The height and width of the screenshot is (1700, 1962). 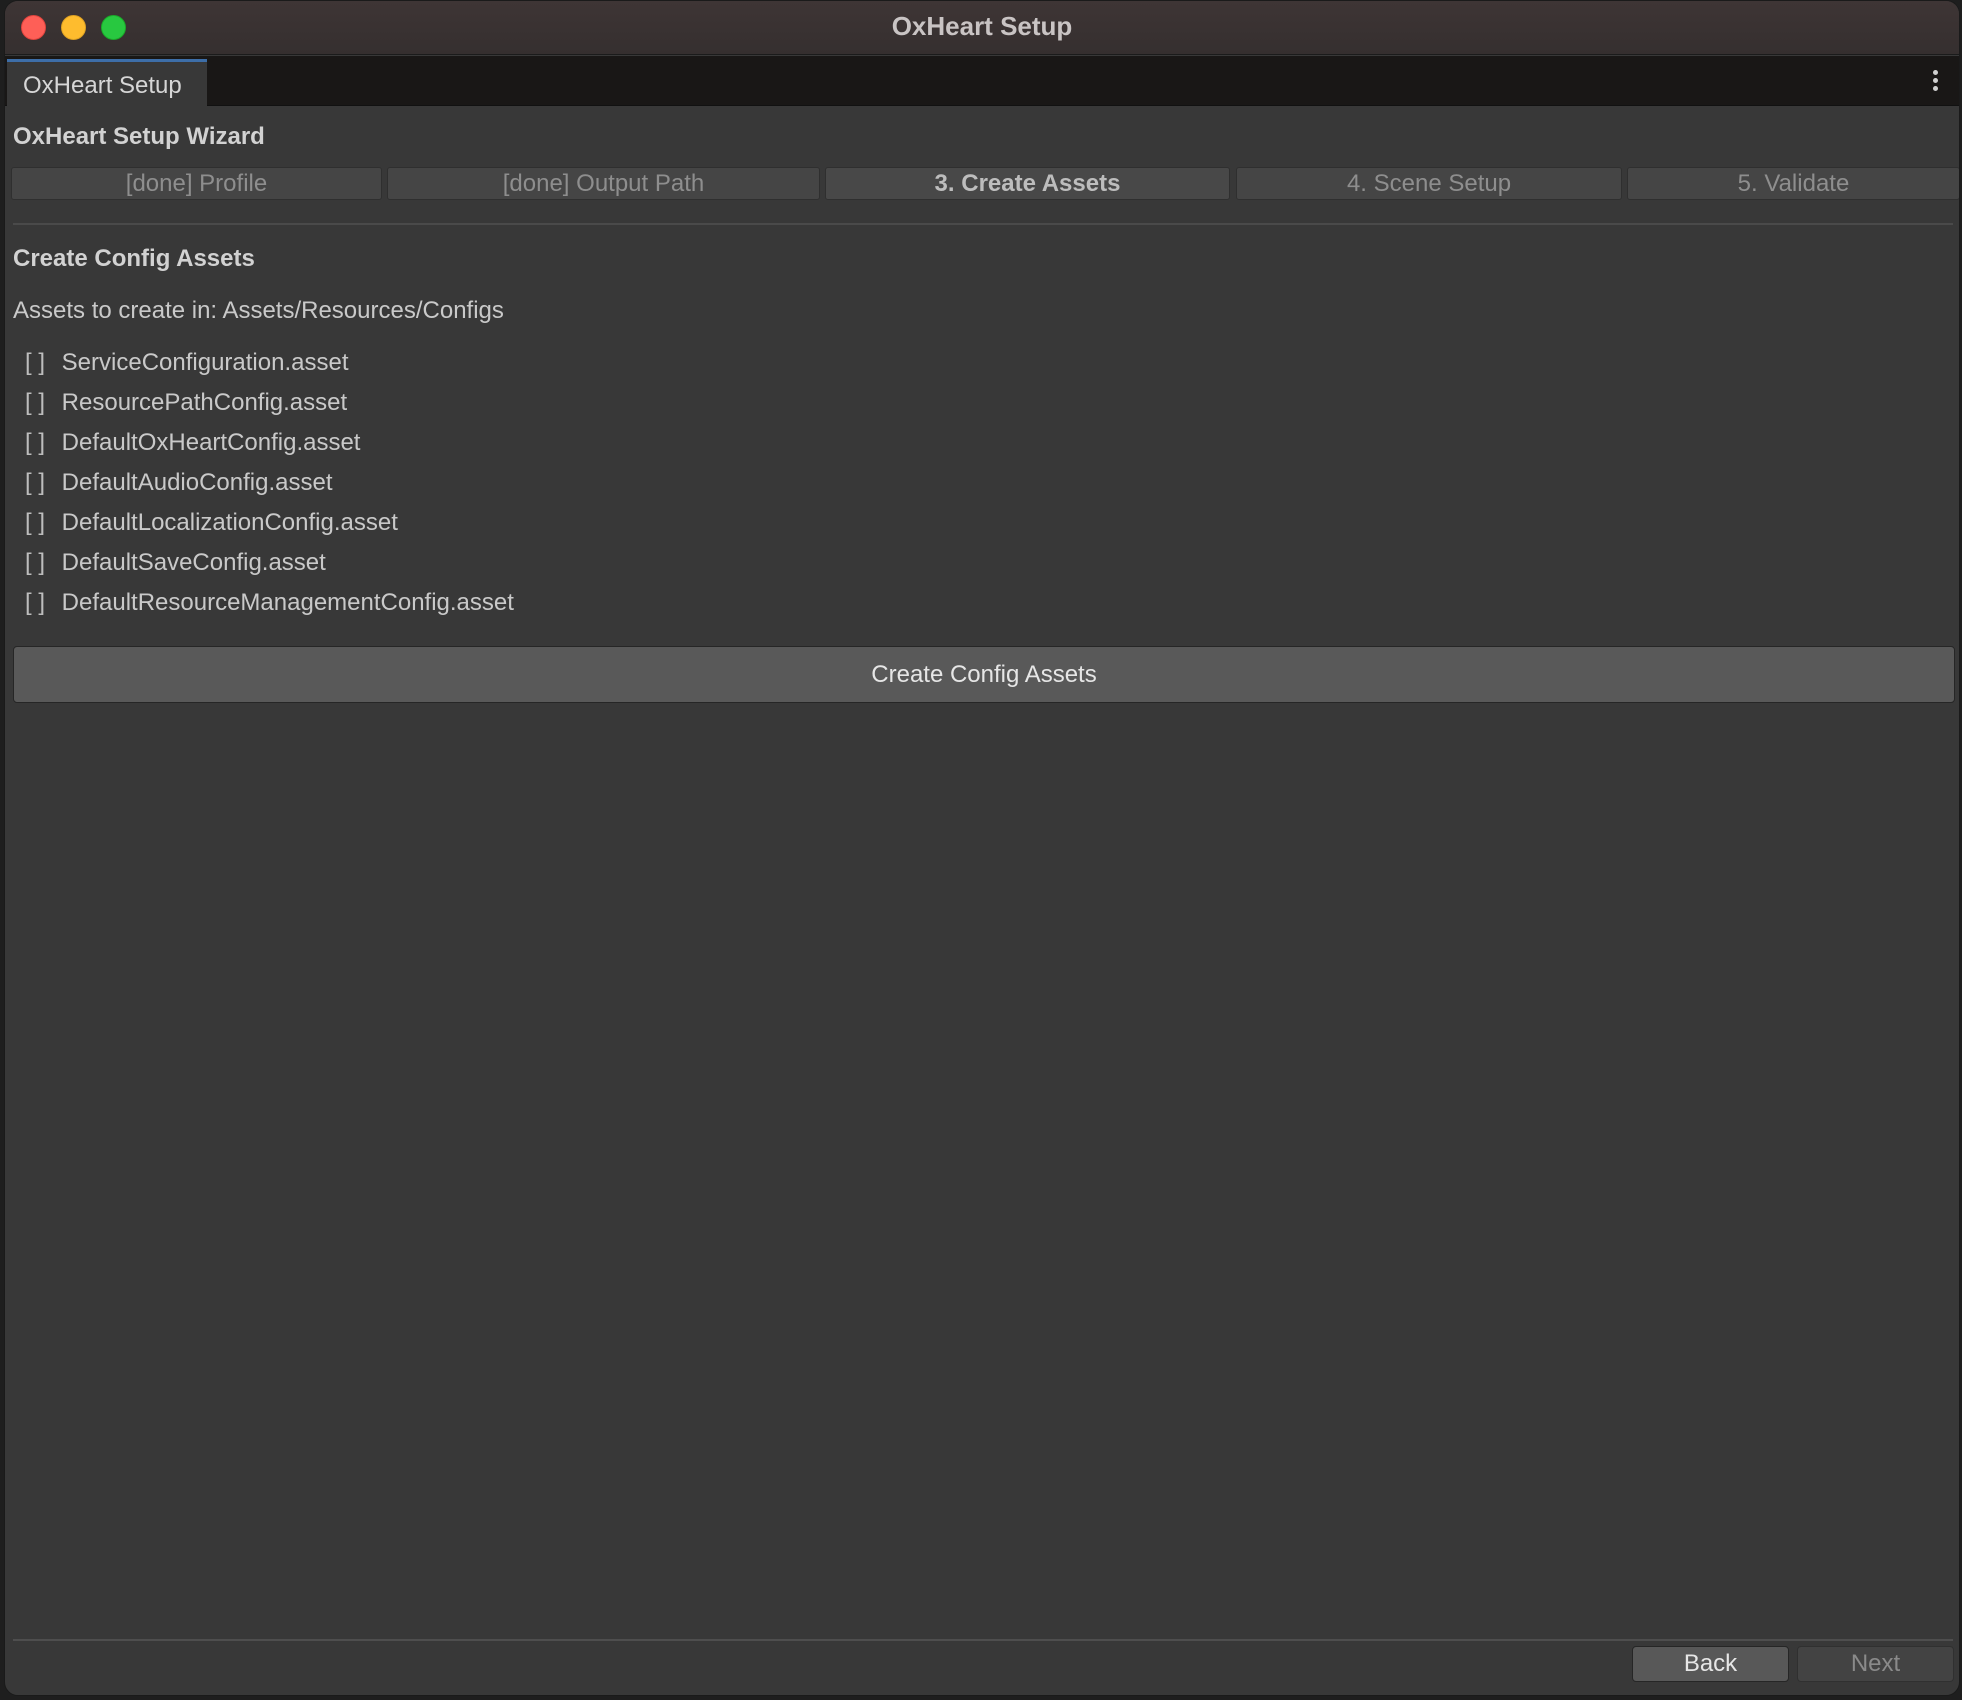 I want to click on window-title: OxHeart Setup, so click(x=982, y=26).